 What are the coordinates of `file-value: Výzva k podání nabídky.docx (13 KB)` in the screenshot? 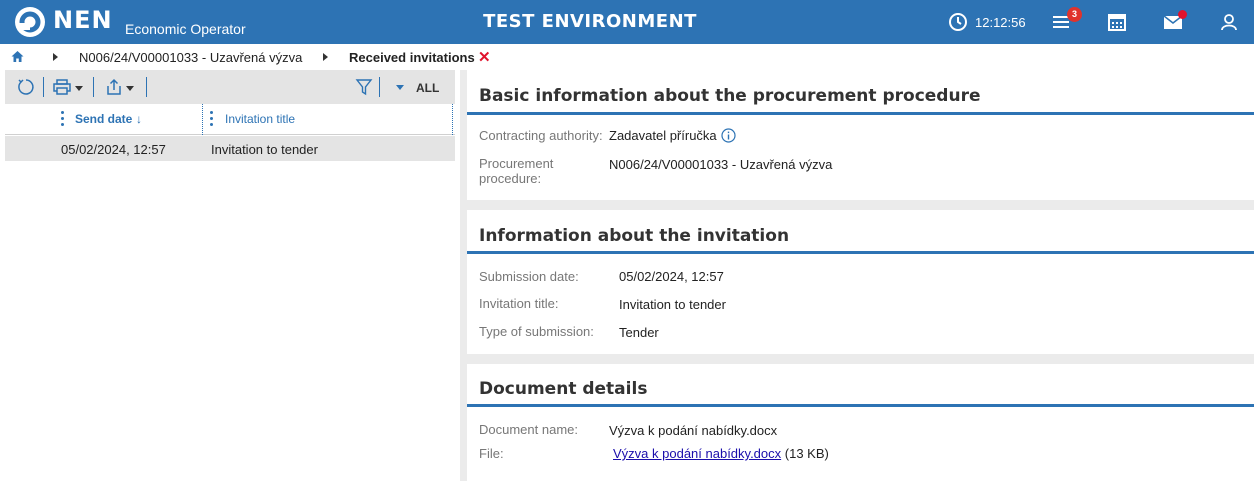 It's located at (721, 453).